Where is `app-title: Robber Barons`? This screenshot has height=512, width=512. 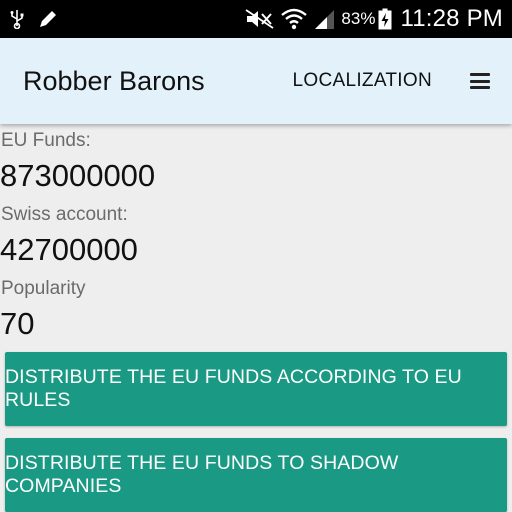 app-title: Robber Barons is located at coordinates (114, 80).